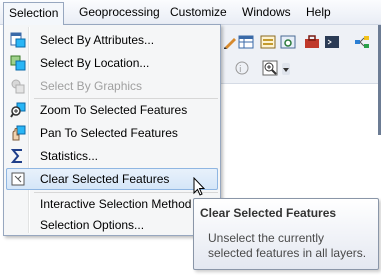 The height and width of the screenshot is (276, 381). I want to click on pan-to-selected-icon, so click(19, 133).